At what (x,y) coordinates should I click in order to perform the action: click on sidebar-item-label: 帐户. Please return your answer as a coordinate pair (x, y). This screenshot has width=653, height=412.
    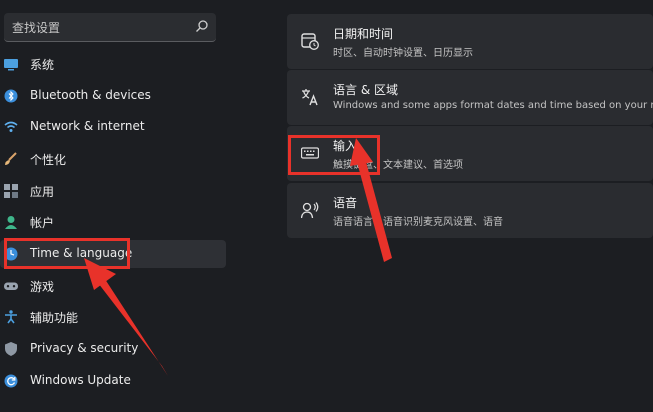
    Looking at the image, I should click on (42, 223).